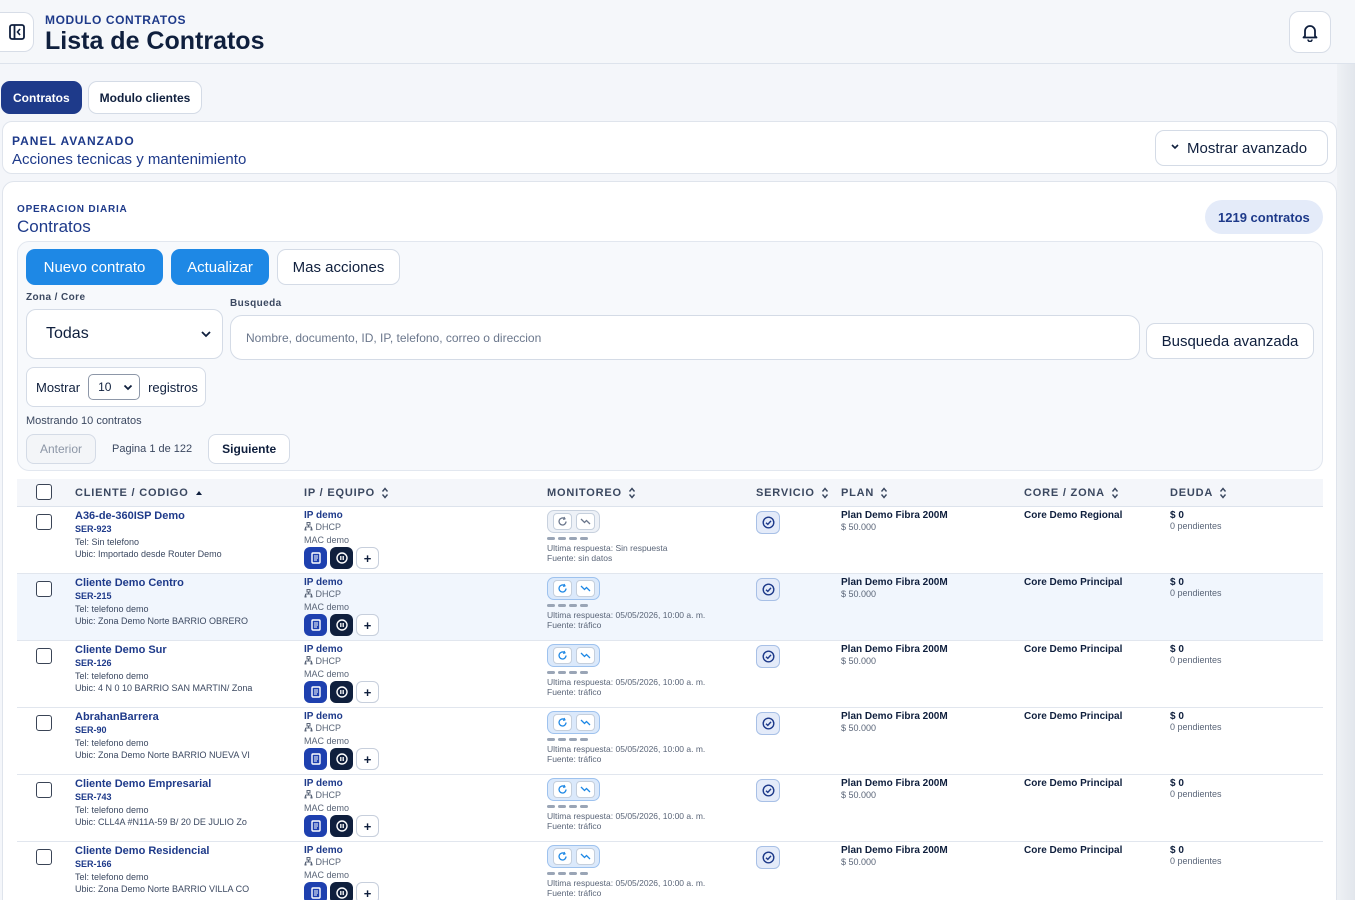 This screenshot has height=900, width=1355. I want to click on advanced-panel-subtitle: Acciones tecnicas y mantenimiento, so click(129, 159).